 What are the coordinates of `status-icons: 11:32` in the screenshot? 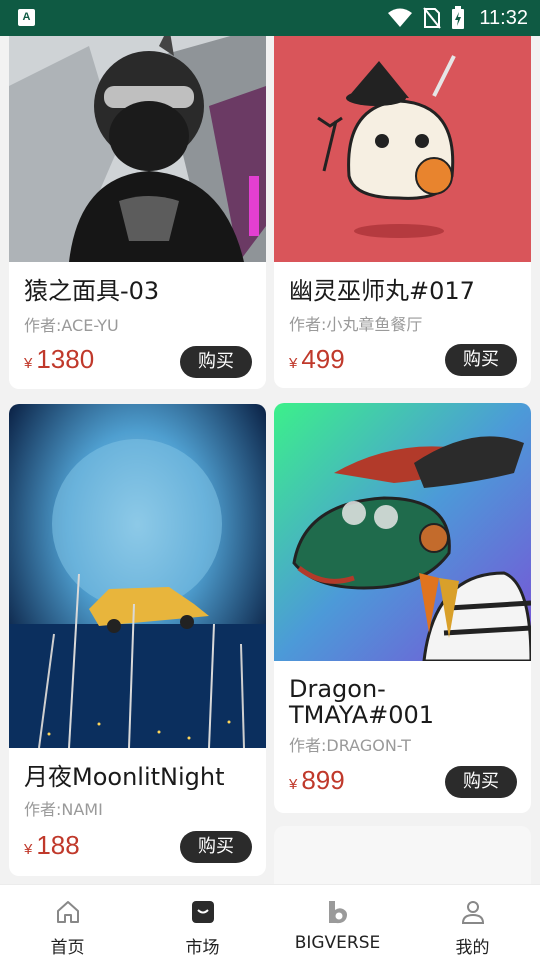 It's located at (457, 18).